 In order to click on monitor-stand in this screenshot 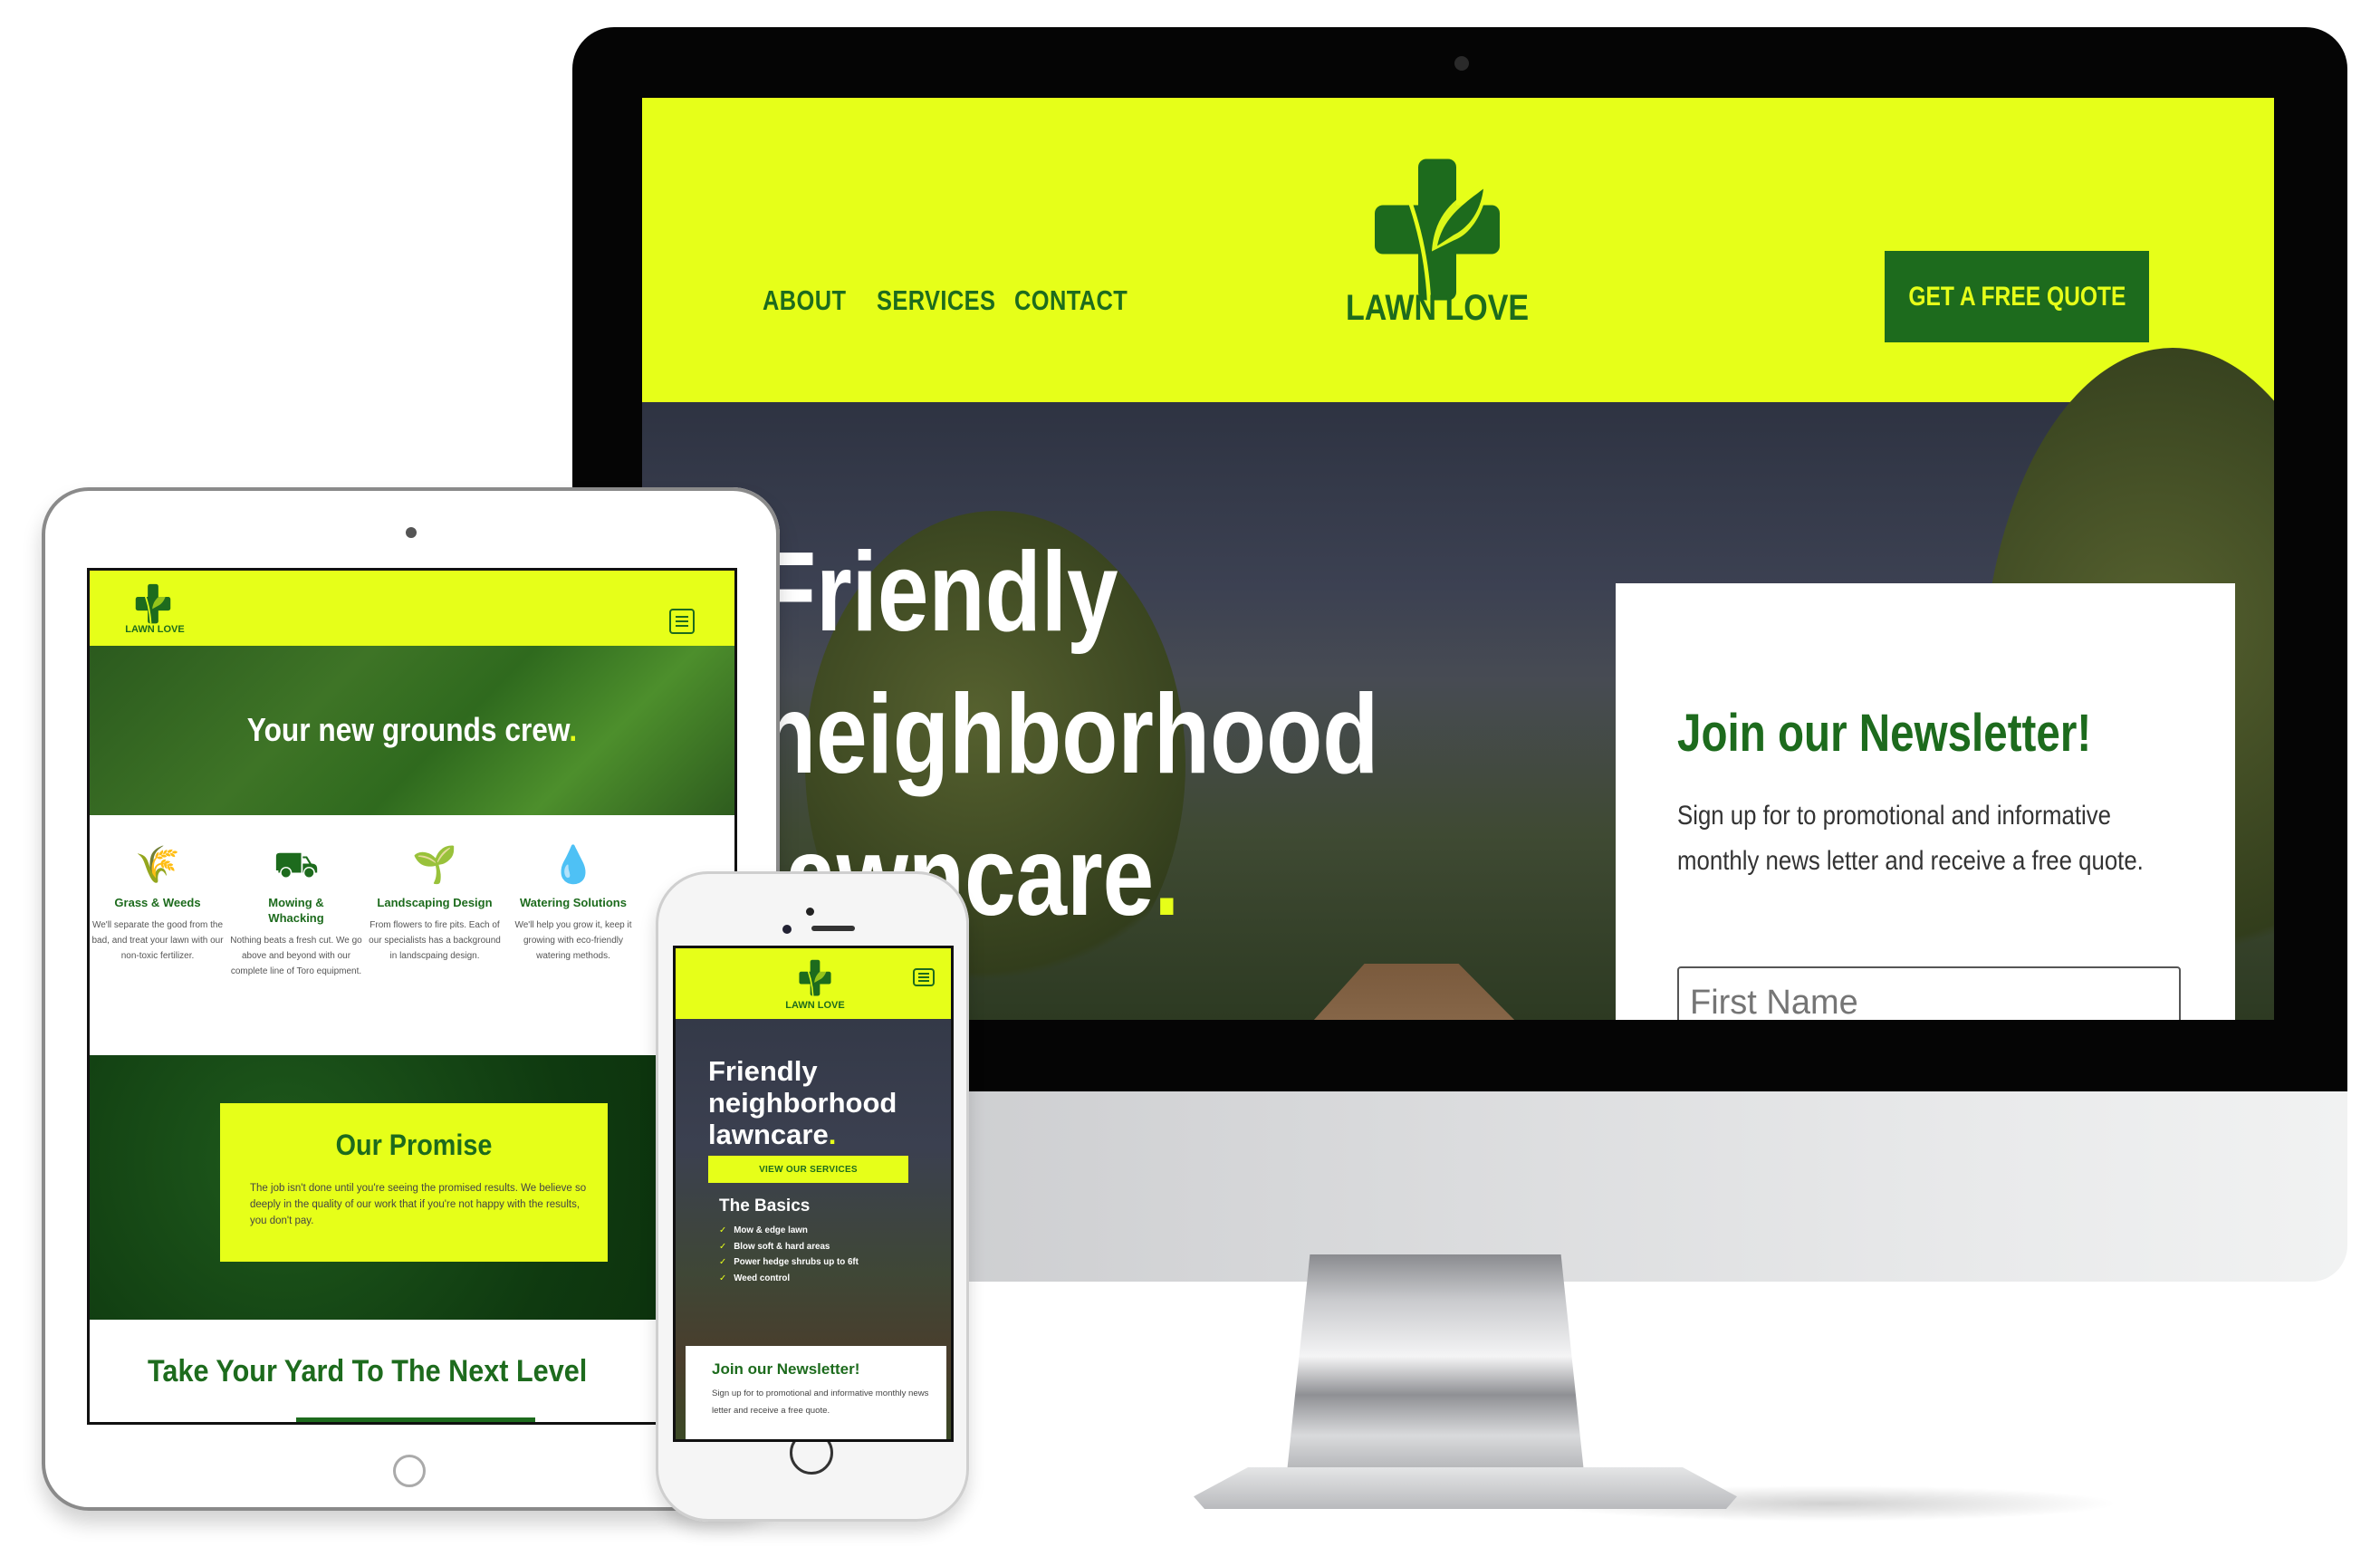, I will do `click(1436, 1367)`.